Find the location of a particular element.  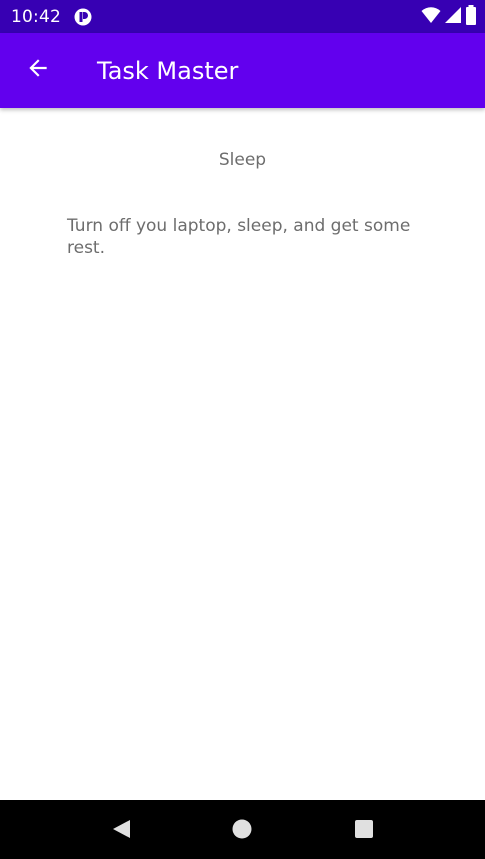

arrow-back-icon is located at coordinates (38, 70).